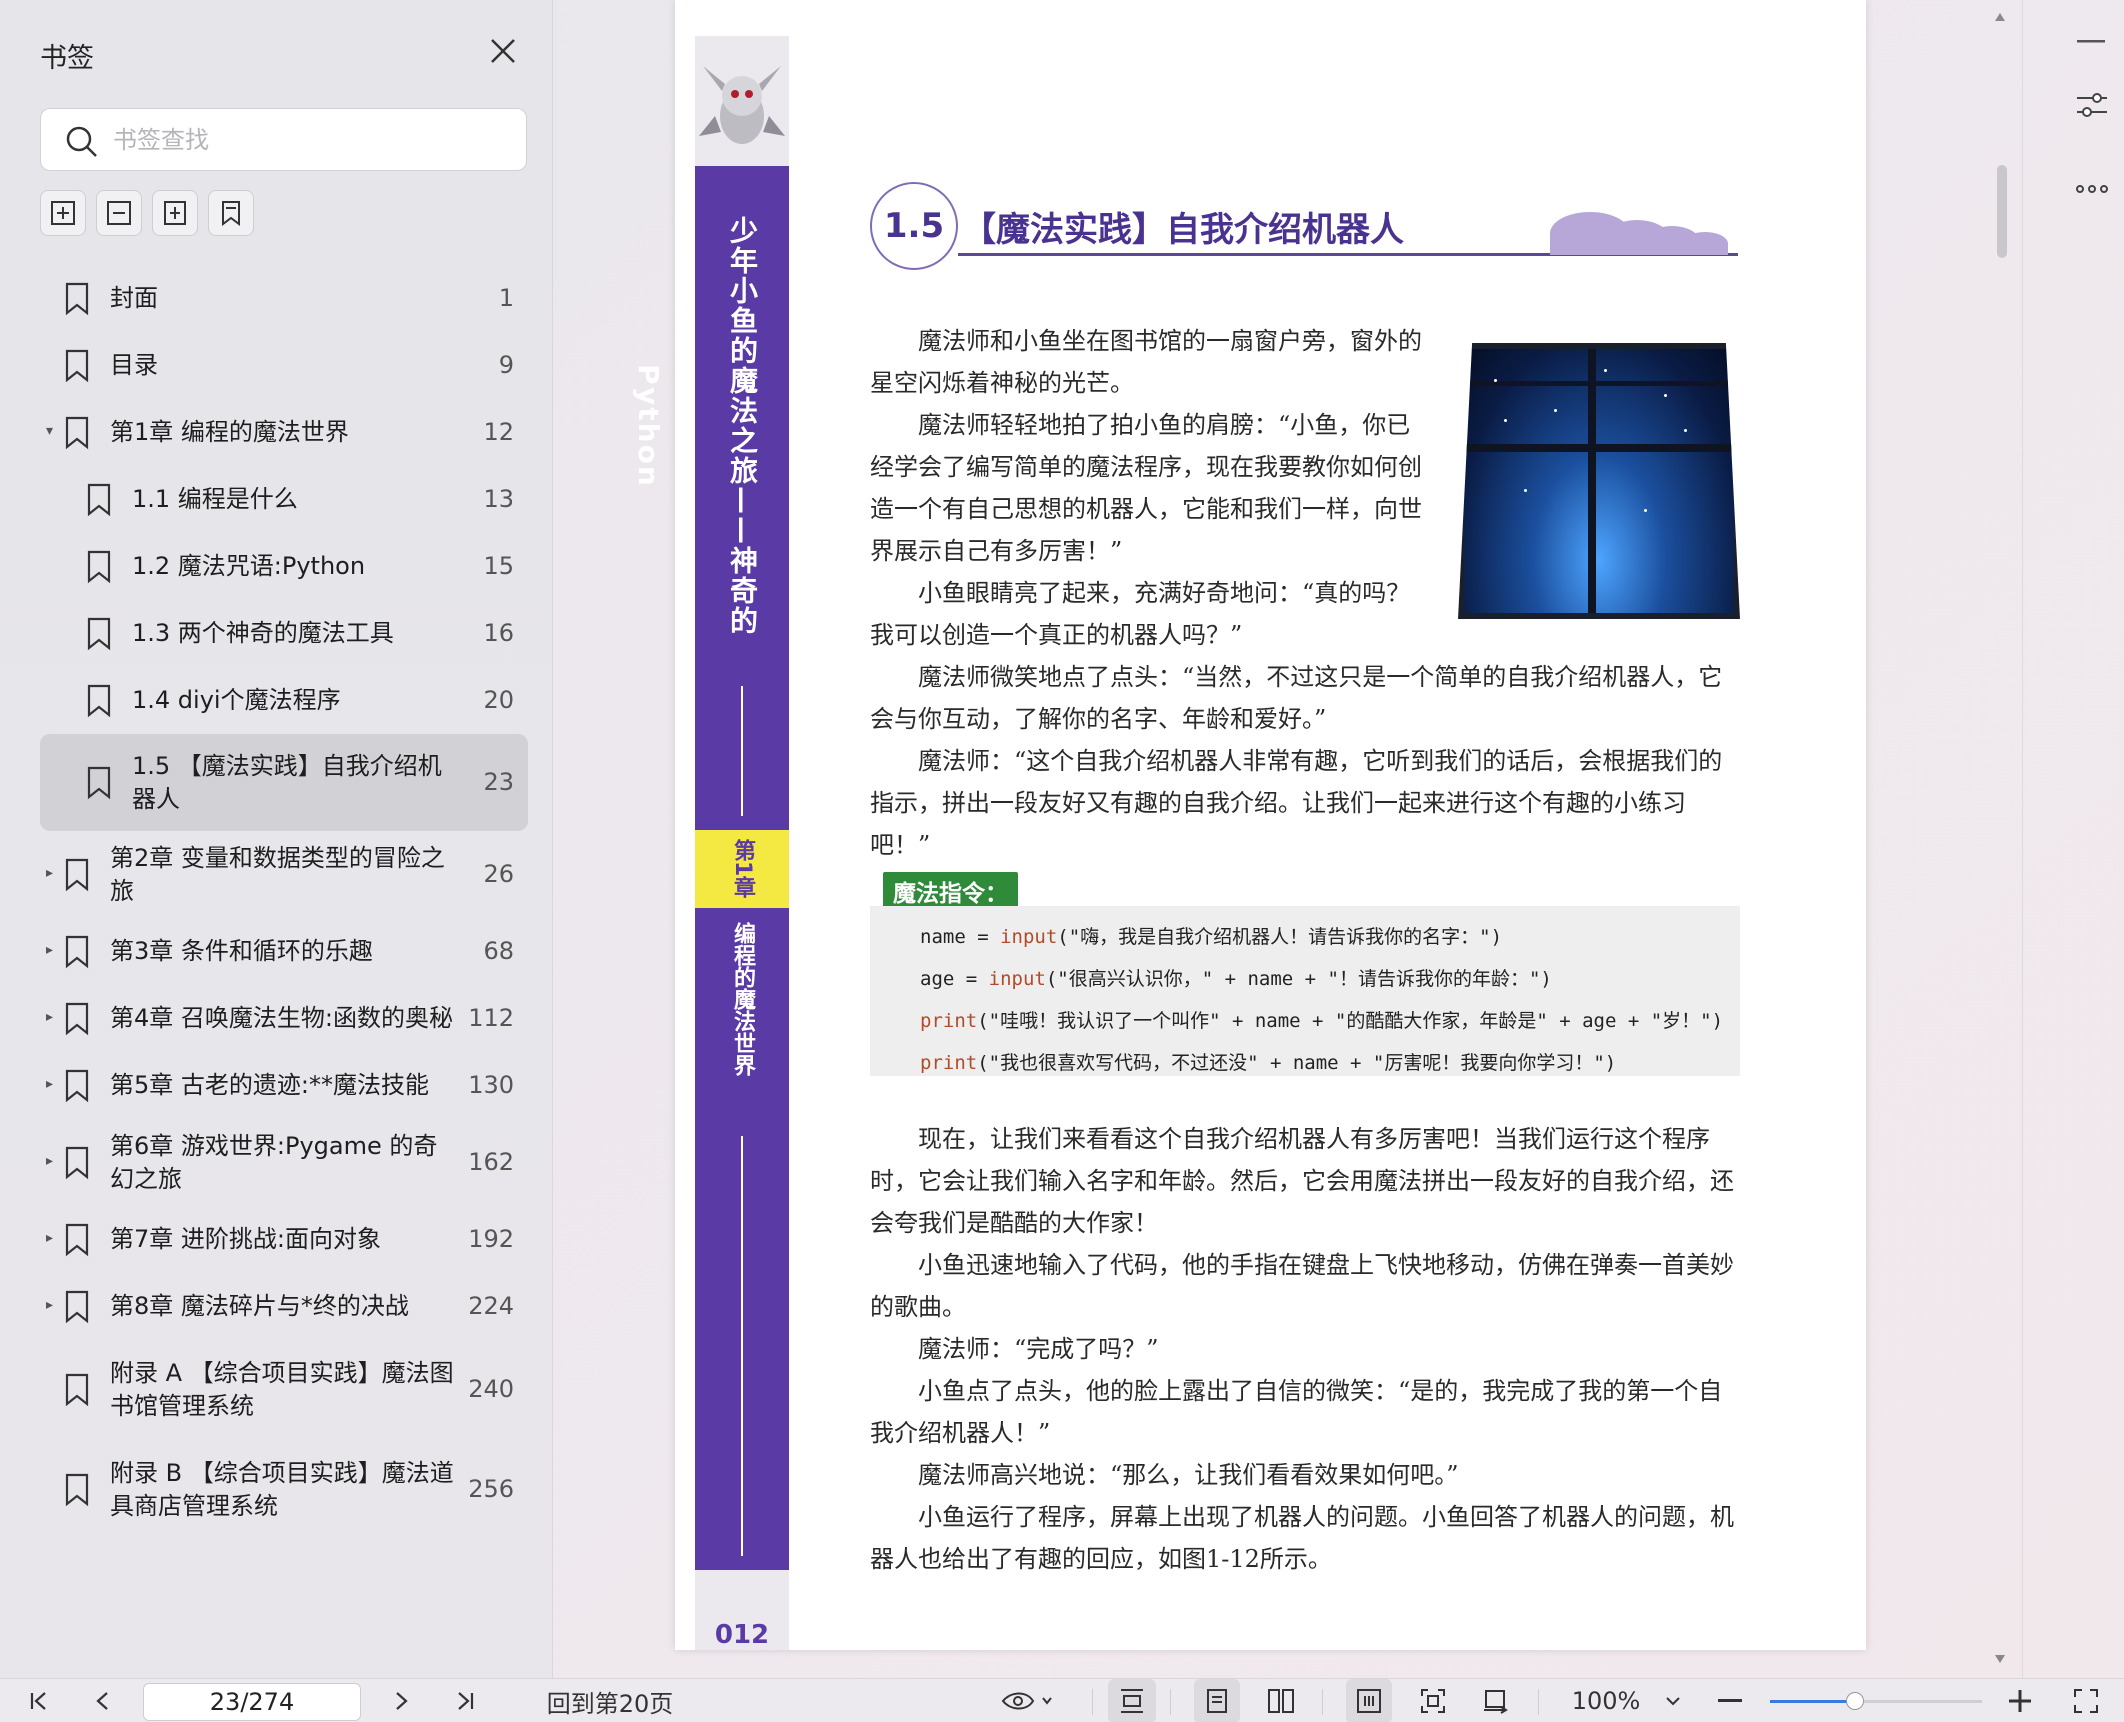 Image resolution: width=2124 pixels, height=1722 pixels. I want to click on bookmark-label: 第1章 编程的魔法世界, so click(229, 432).